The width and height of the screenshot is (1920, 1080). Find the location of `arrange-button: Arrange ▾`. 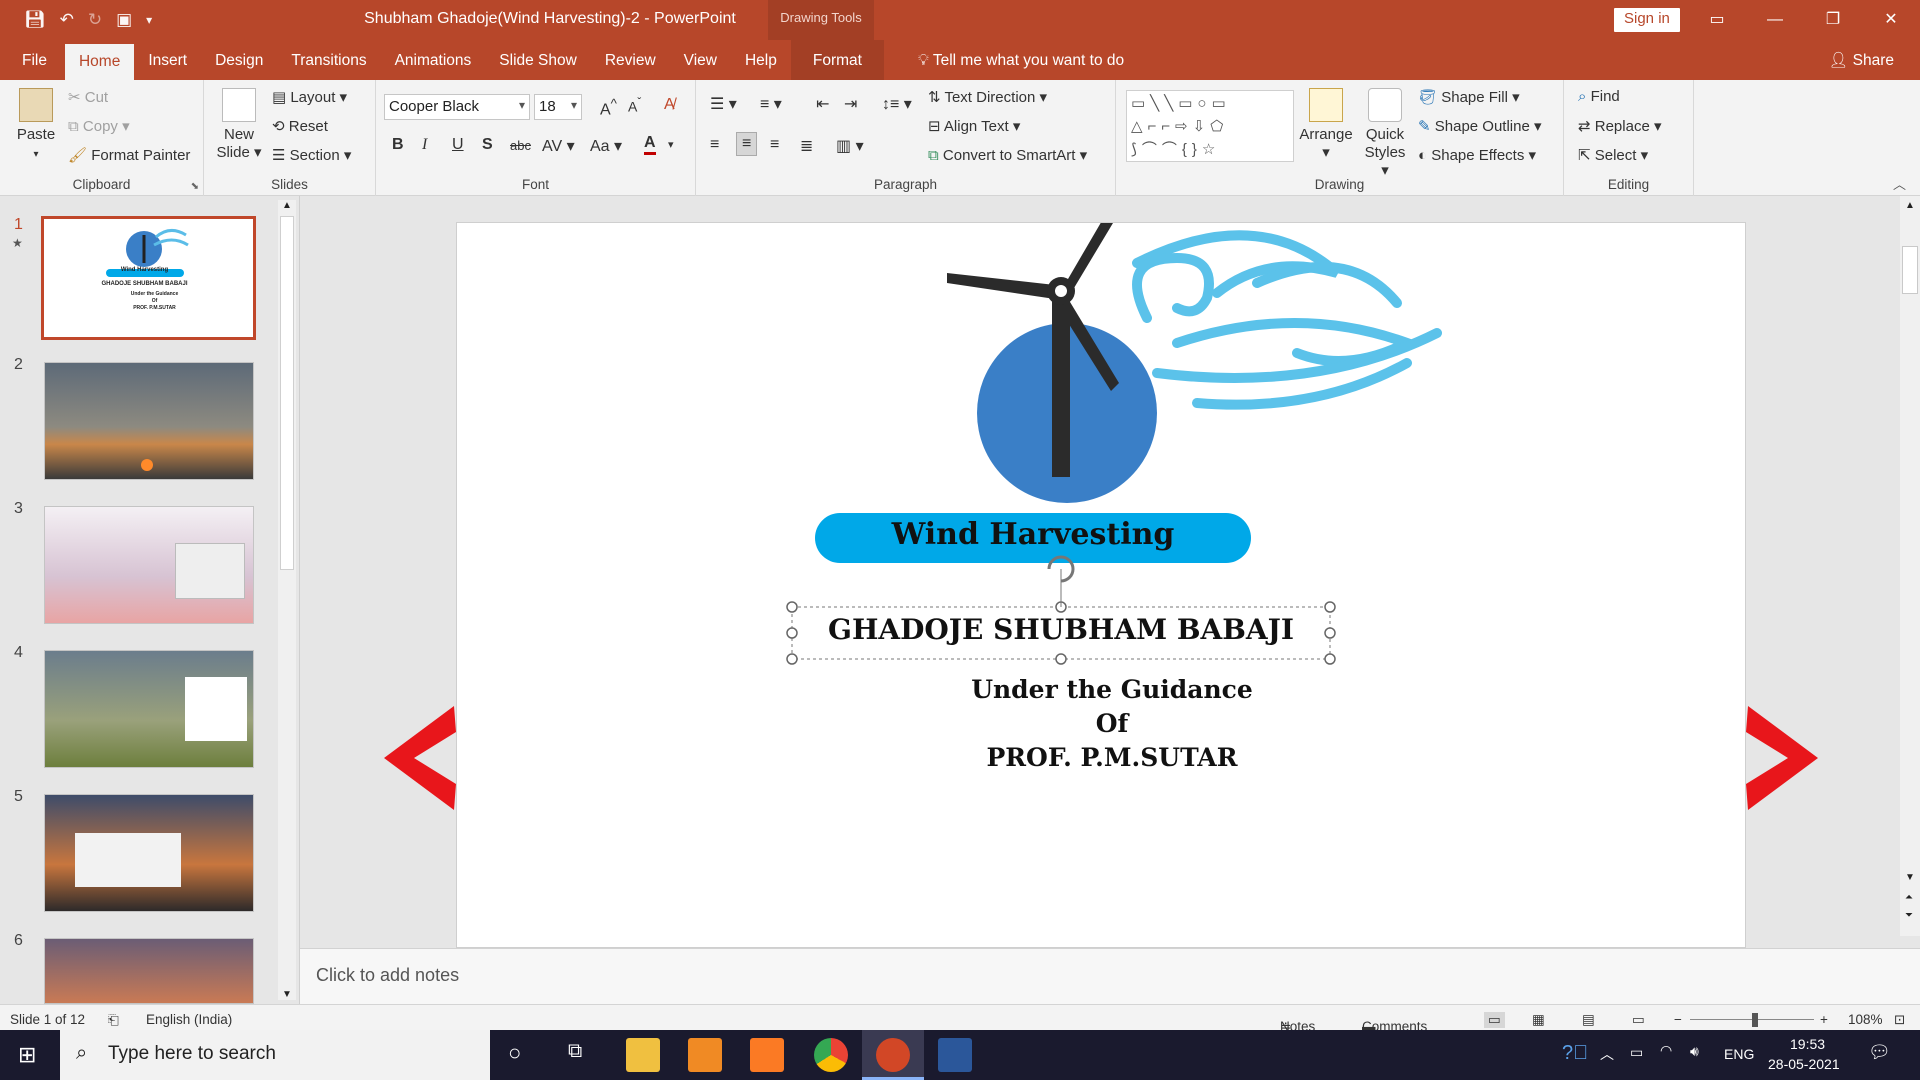

arrange-button: Arrange ▾ is located at coordinates (1326, 125).